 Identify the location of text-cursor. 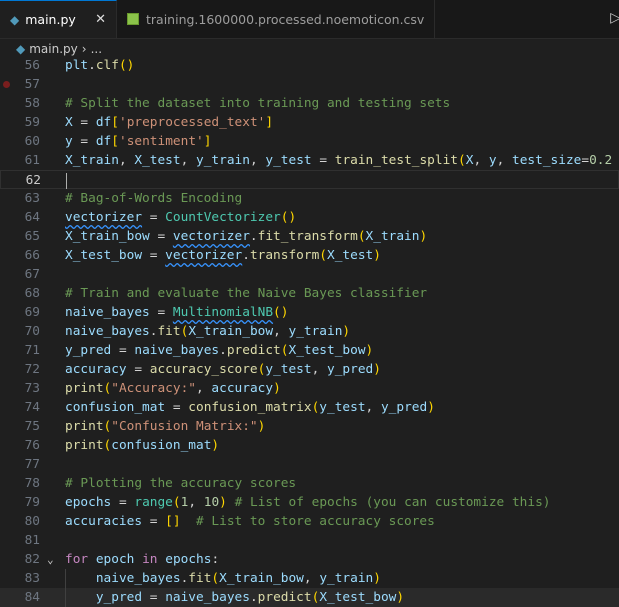
(66, 180).